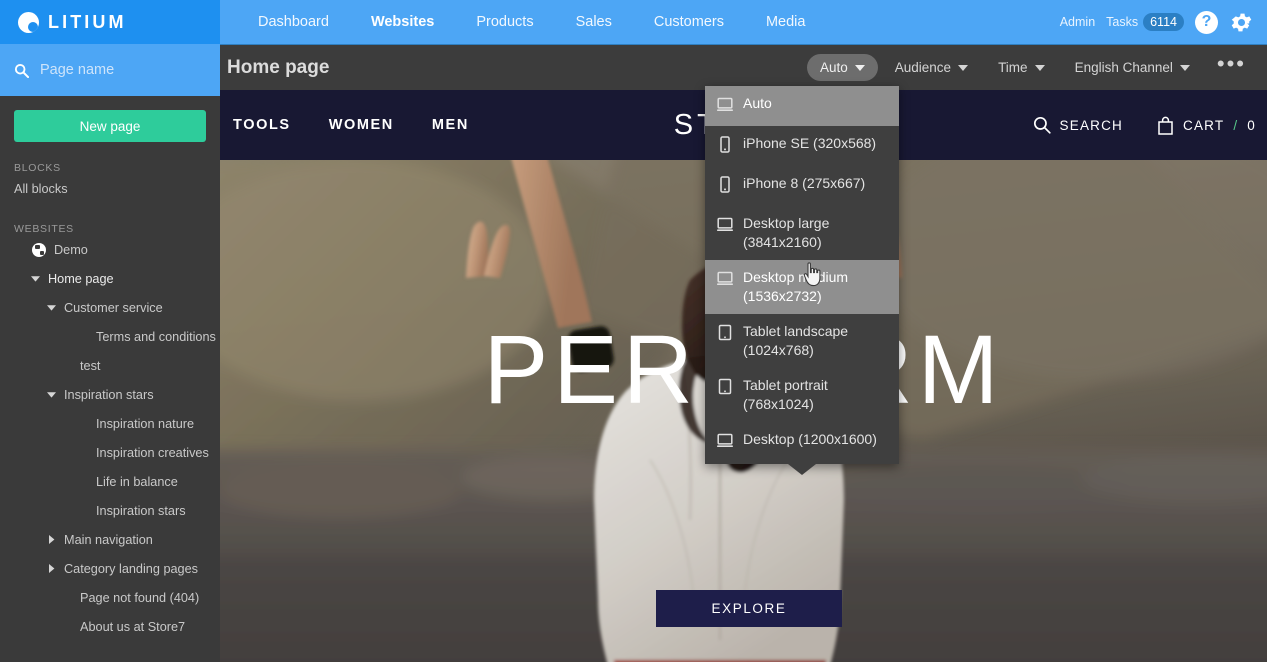 The height and width of the screenshot is (662, 1267). Describe the element at coordinates (361, 125) in the screenshot. I see `site-nav-women: WOMEN` at that location.